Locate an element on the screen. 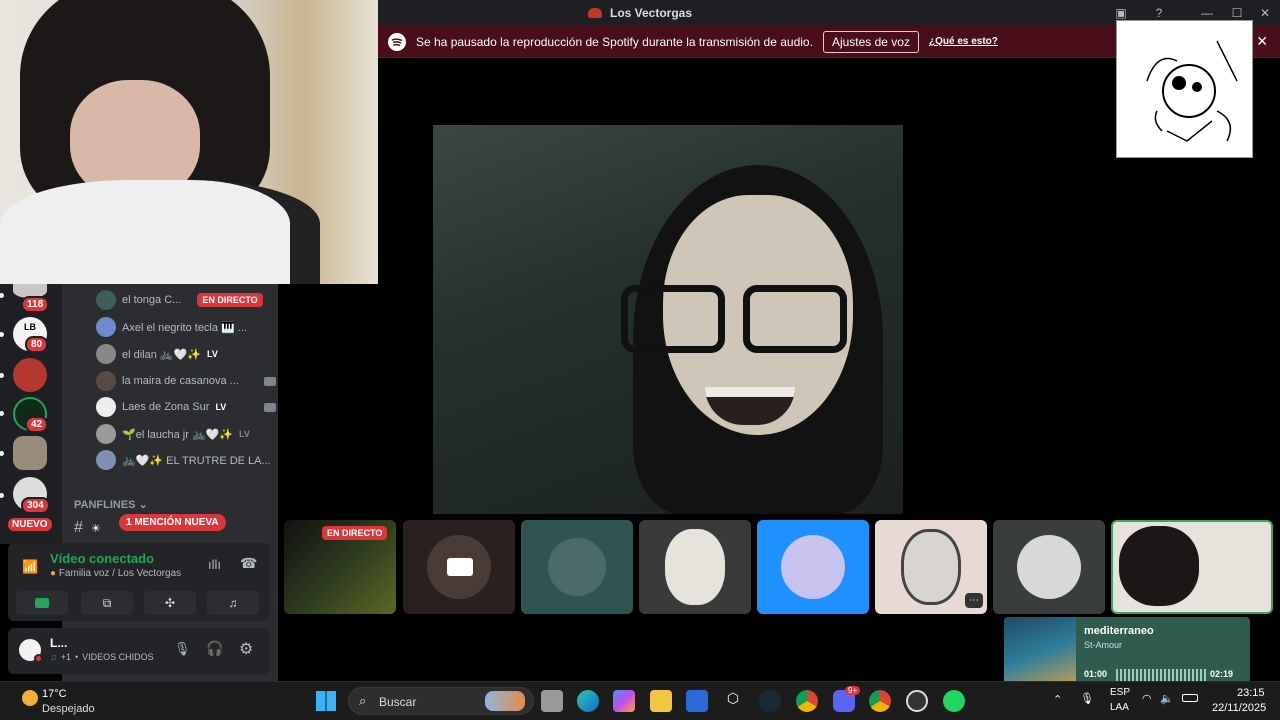 The height and width of the screenshot is (720, 1280). unread-badge: 304 is located at coordinates (35, 505).